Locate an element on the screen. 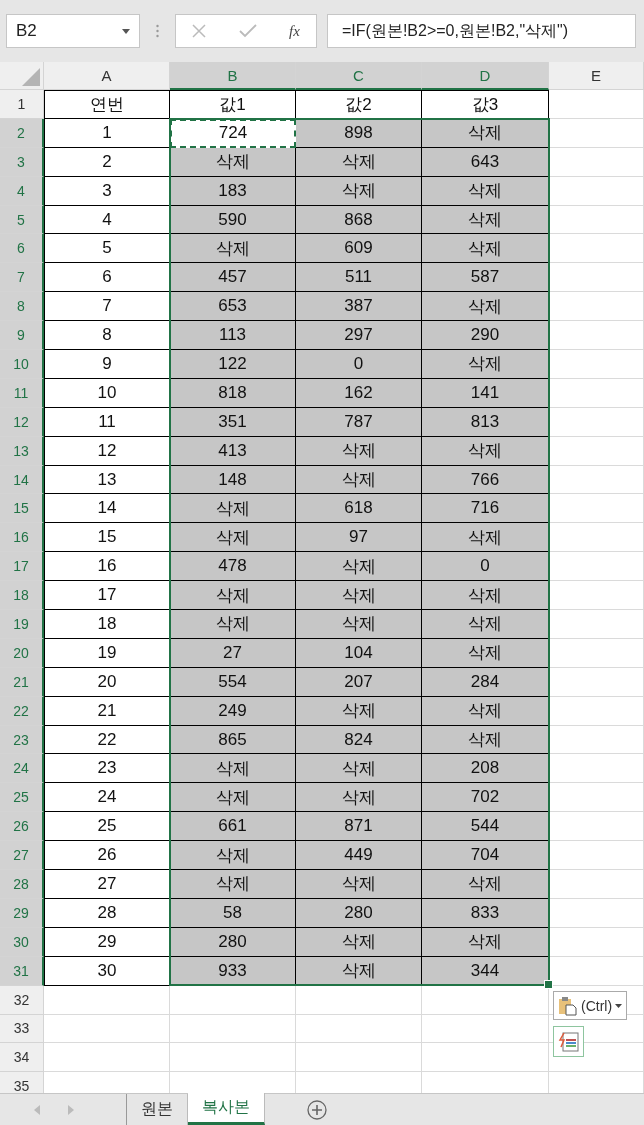 Image resolution: width=644 pixels, height=1125 pixels. table-cell: 58 is located at coordinates (233, 913).